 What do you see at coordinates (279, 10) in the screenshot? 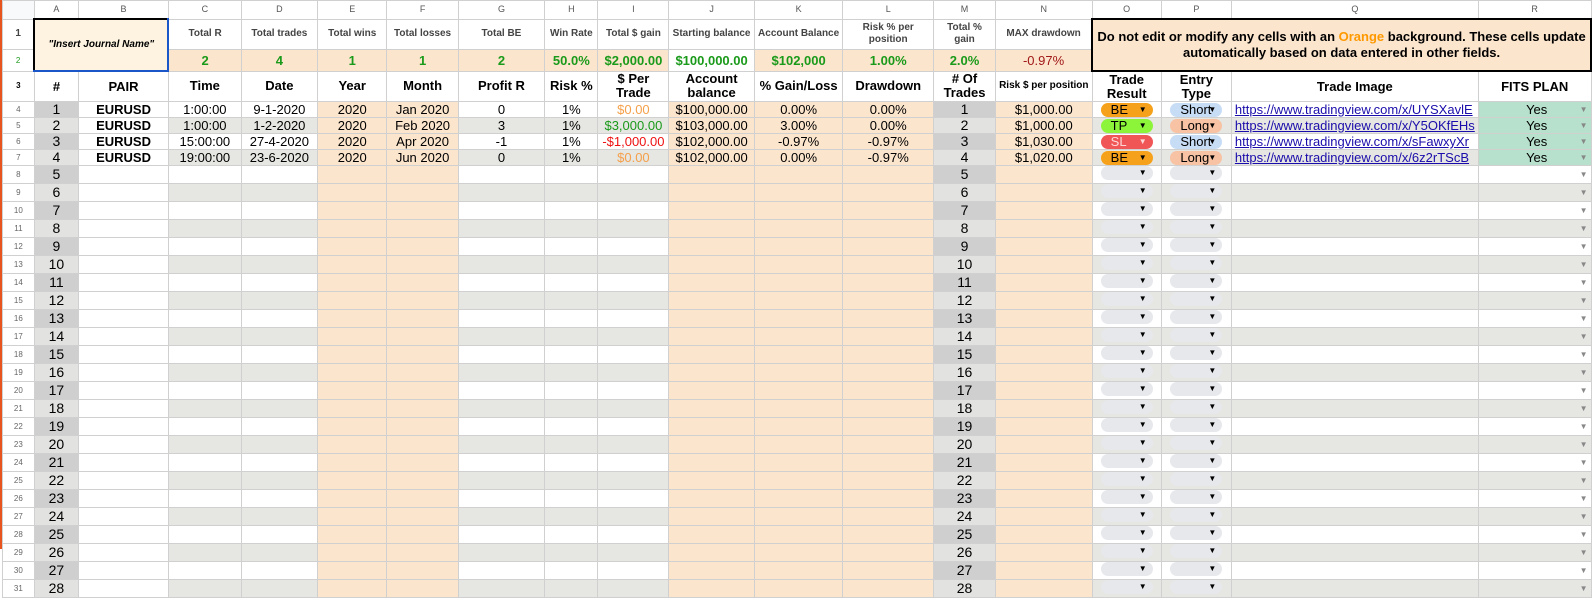
I see `column-header-D: D` at bounding box center [279, 10].